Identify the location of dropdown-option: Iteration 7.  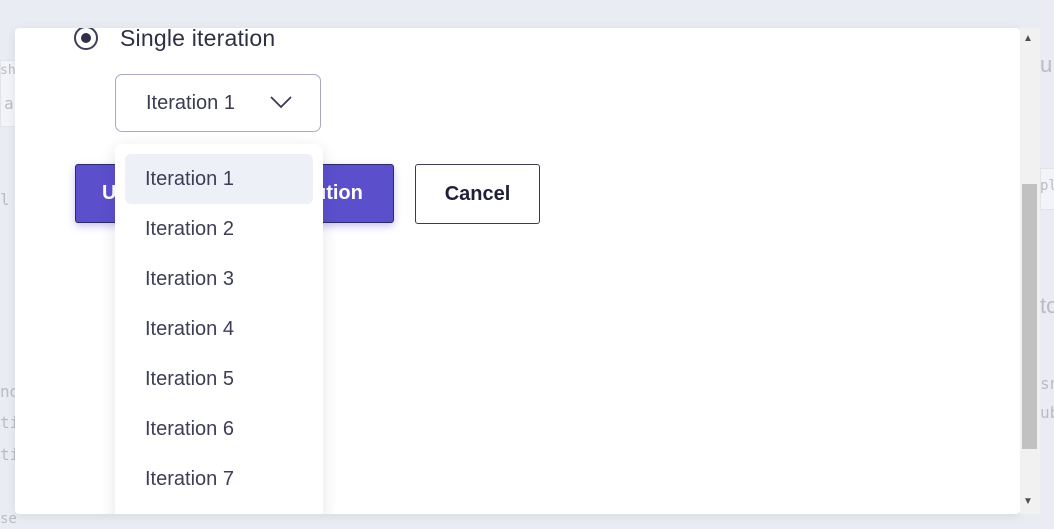
(219, 479).